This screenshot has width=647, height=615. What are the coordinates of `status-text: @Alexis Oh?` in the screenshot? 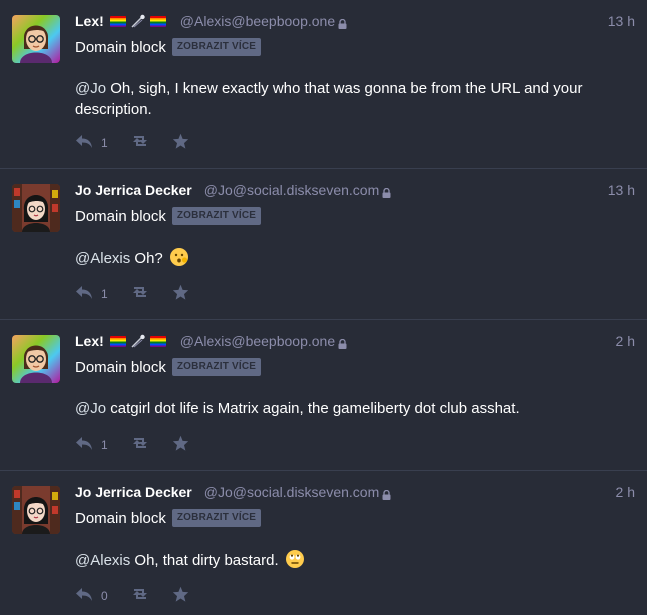 It's located at (345, 258).